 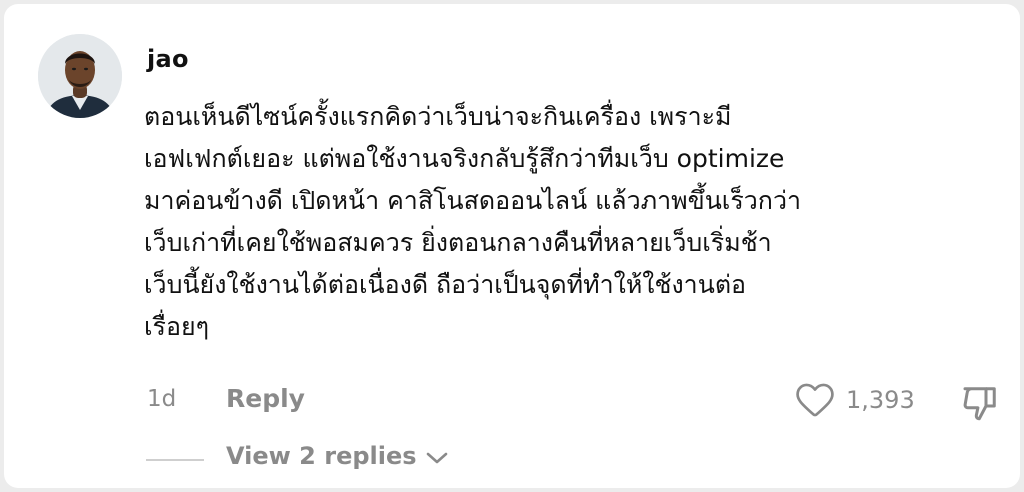 I want to click on dislike-button, so click(x=980, y=405).